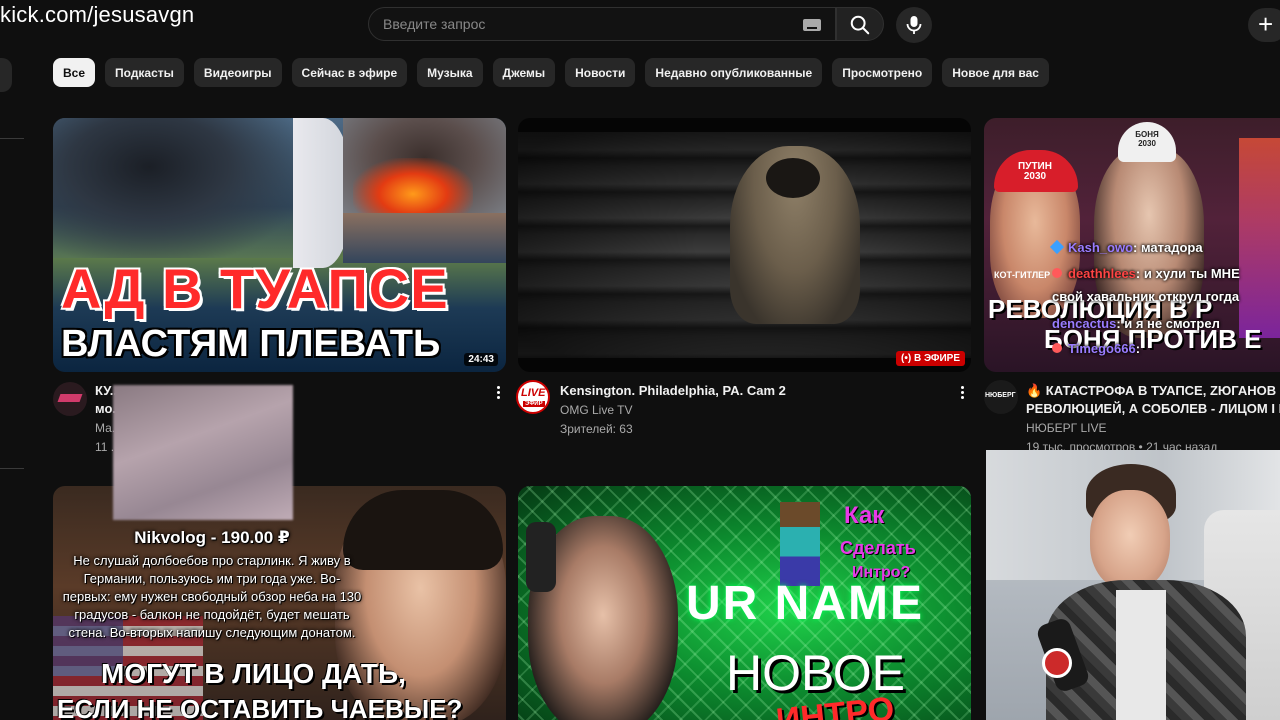 The height and width of the screenshot is (720, 1280). Describe the element at coordinates (251, 344) in the screenshot. I see `thumbnail-subheadline: ВЛАСТЯМ ПЛЕВАТЬ` at that location.